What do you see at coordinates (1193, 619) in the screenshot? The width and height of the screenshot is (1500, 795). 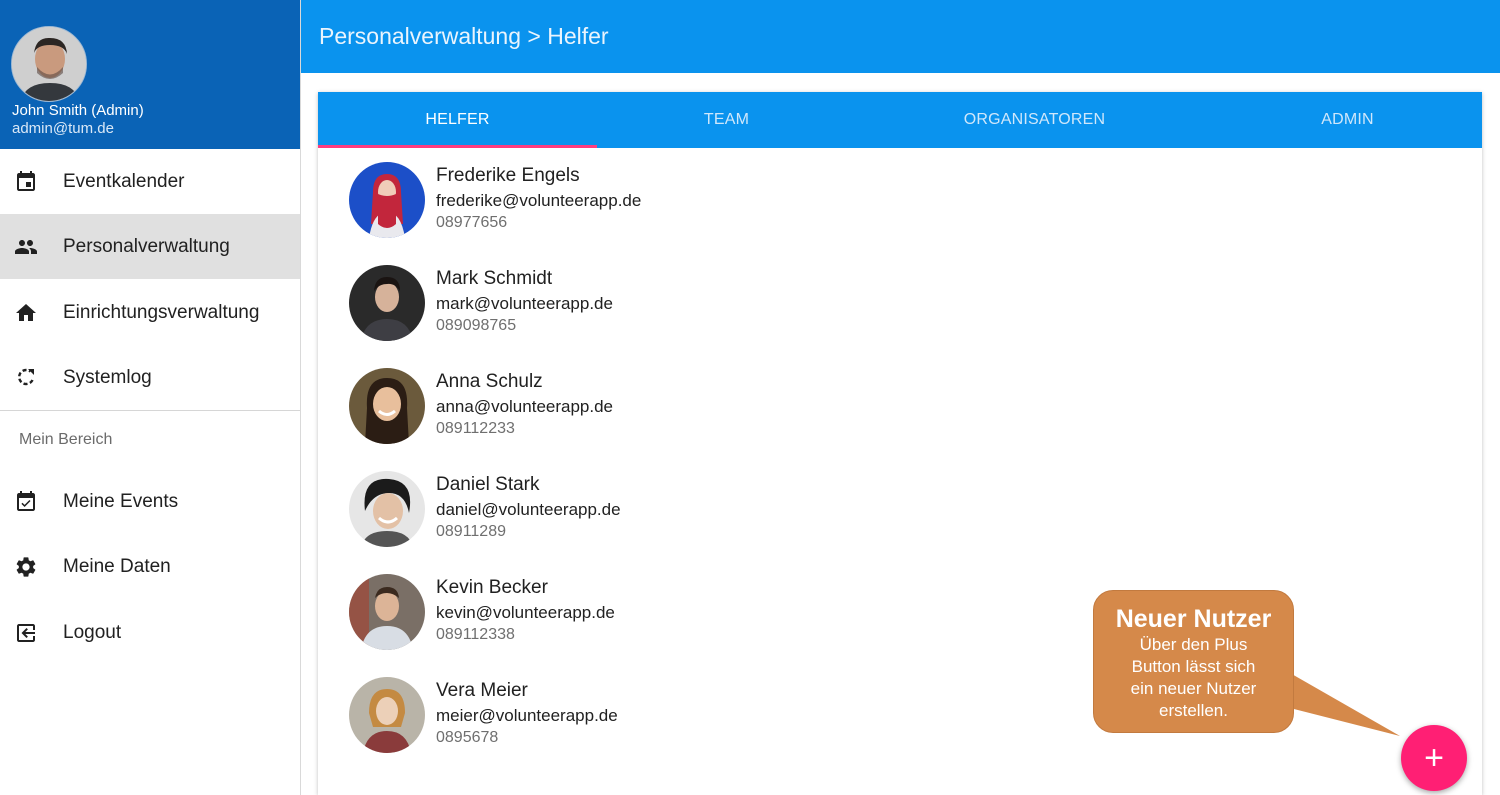 I see `callout-title: Neuer Nutzer` at bounding box center [1193, 619].